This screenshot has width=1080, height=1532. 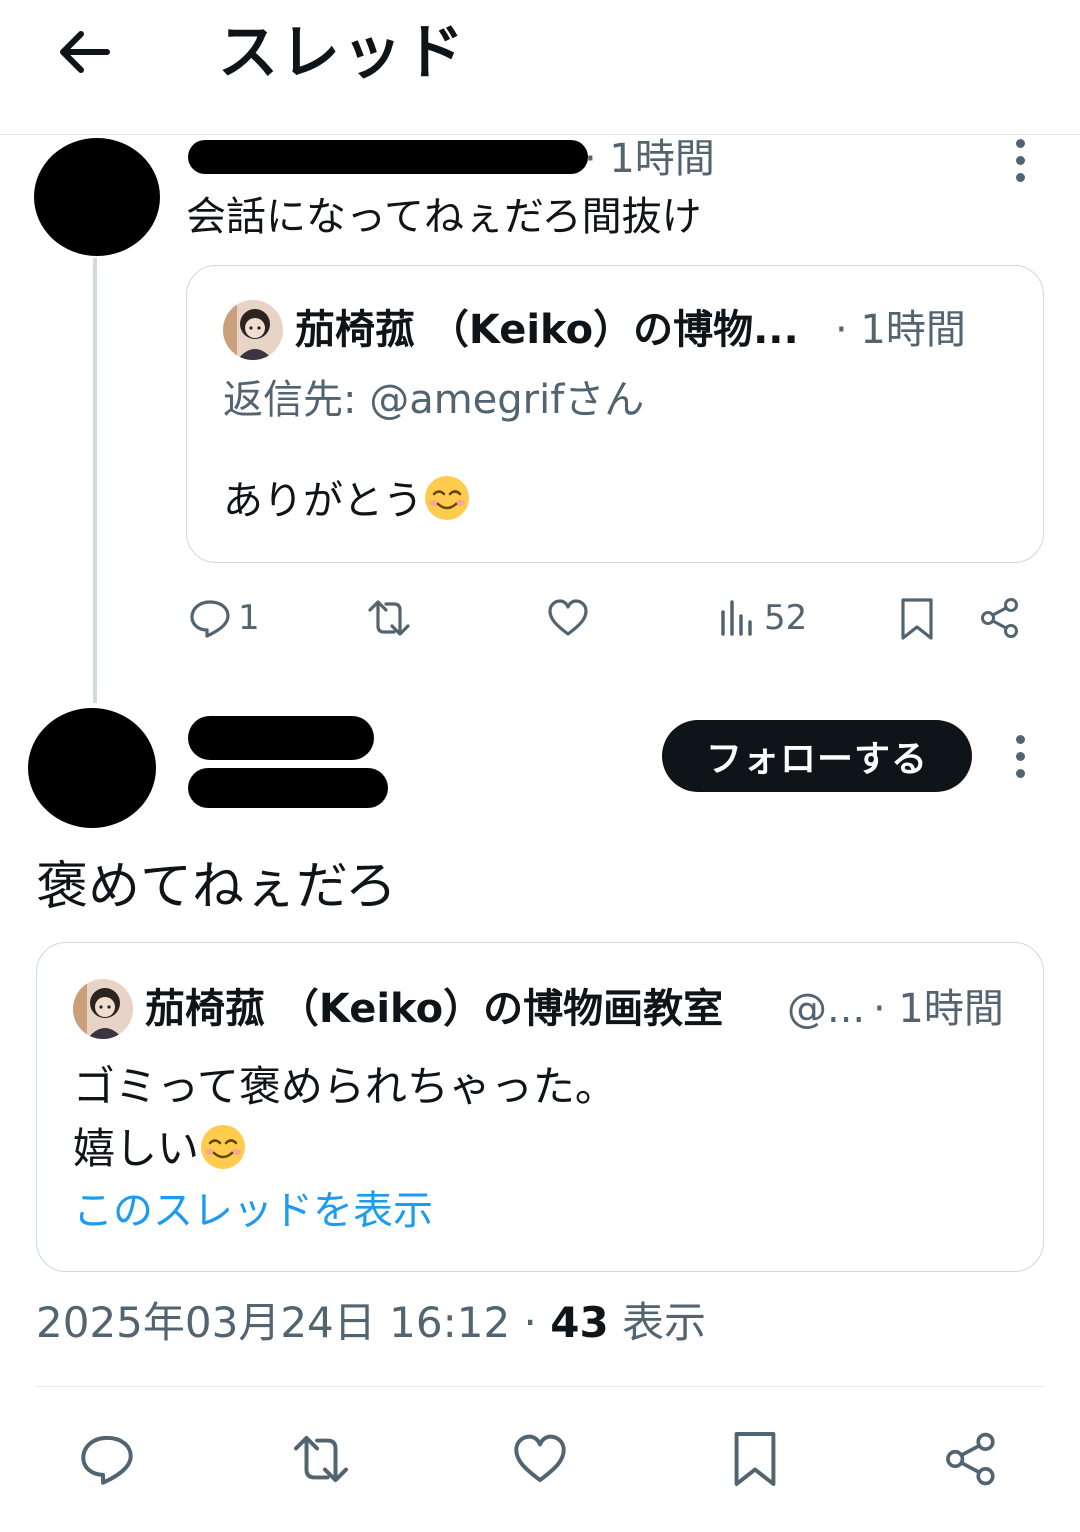 What do you see at coordinates (249, 618) in the screenshot?
I see `reply-count: 1` at bounding box center [249, 618].